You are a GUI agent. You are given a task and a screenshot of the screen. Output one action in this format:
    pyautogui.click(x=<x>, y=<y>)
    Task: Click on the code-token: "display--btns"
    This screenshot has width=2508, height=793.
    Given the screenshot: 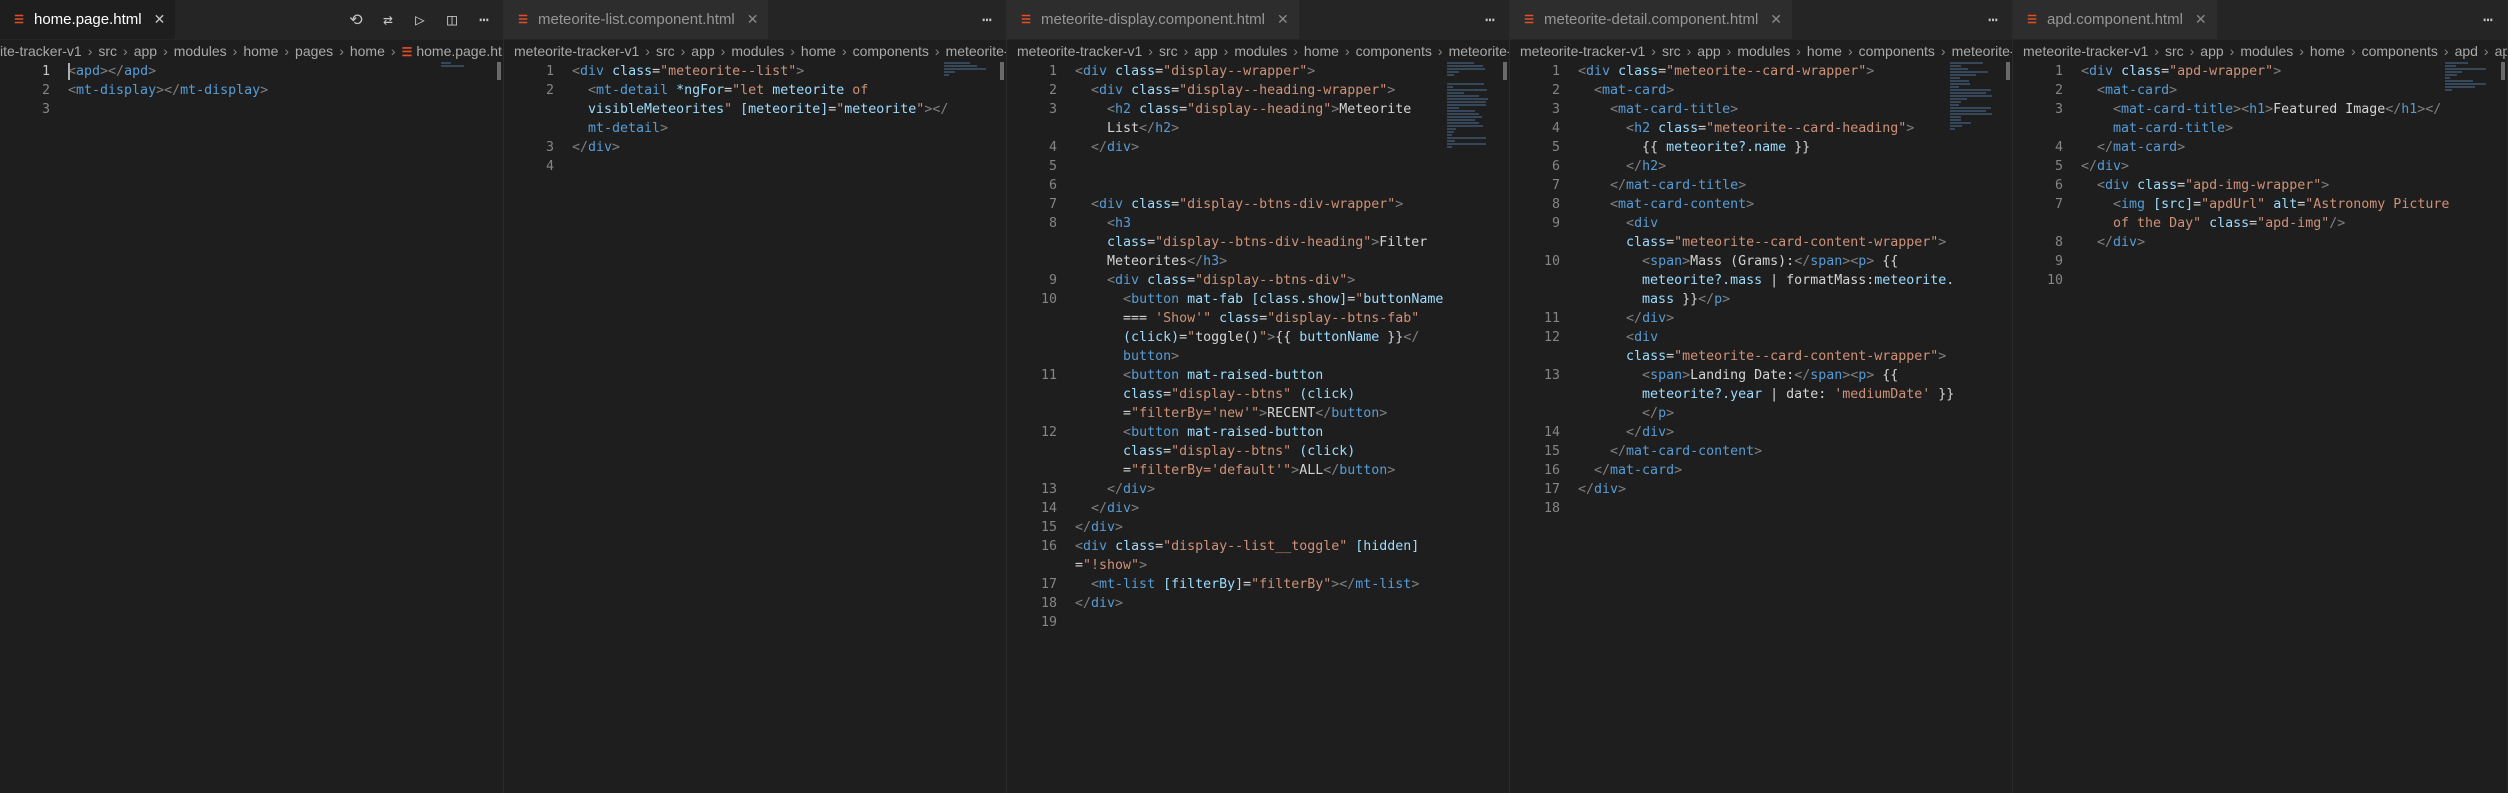 What is the action you would take?
    pyautogui.click(x=1231, y=451)
    